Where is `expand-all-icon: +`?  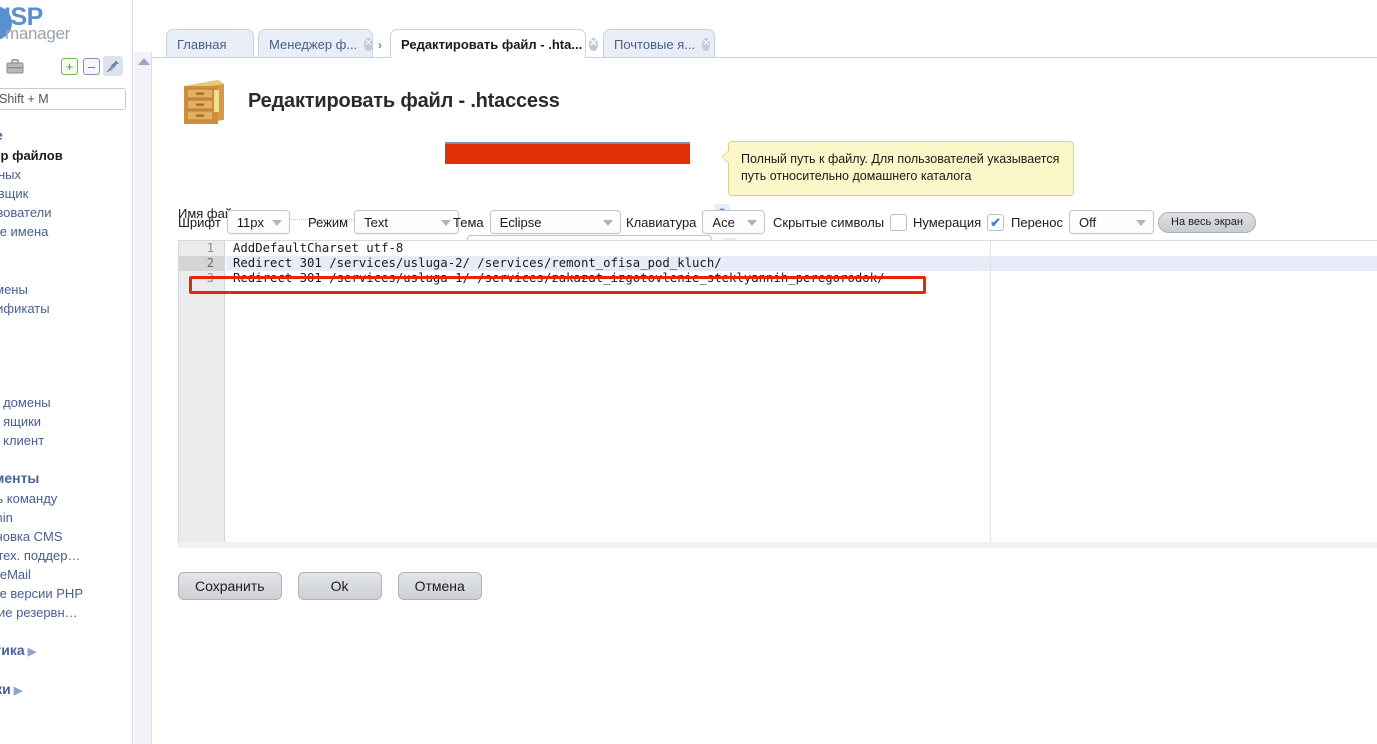
expand-all-icon: + is located at coordinates (69, 66).